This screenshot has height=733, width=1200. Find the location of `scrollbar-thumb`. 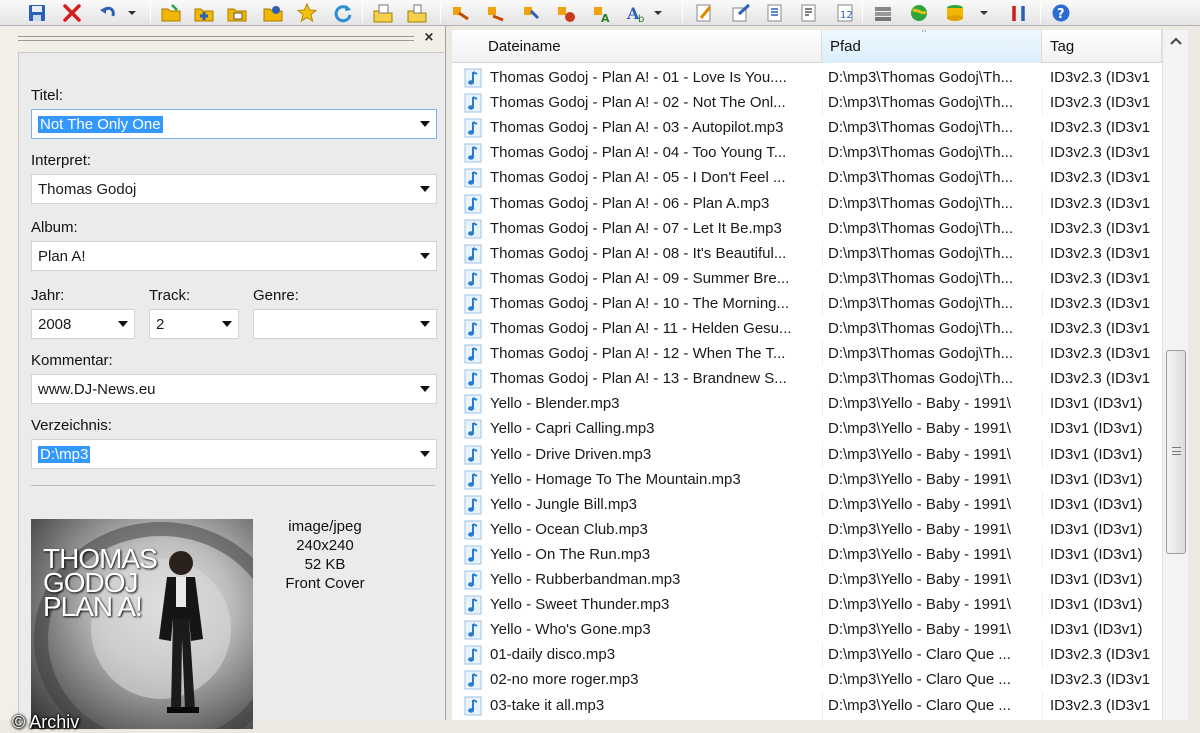

scrollbar-thumb is located at coordinates (1176, 452).